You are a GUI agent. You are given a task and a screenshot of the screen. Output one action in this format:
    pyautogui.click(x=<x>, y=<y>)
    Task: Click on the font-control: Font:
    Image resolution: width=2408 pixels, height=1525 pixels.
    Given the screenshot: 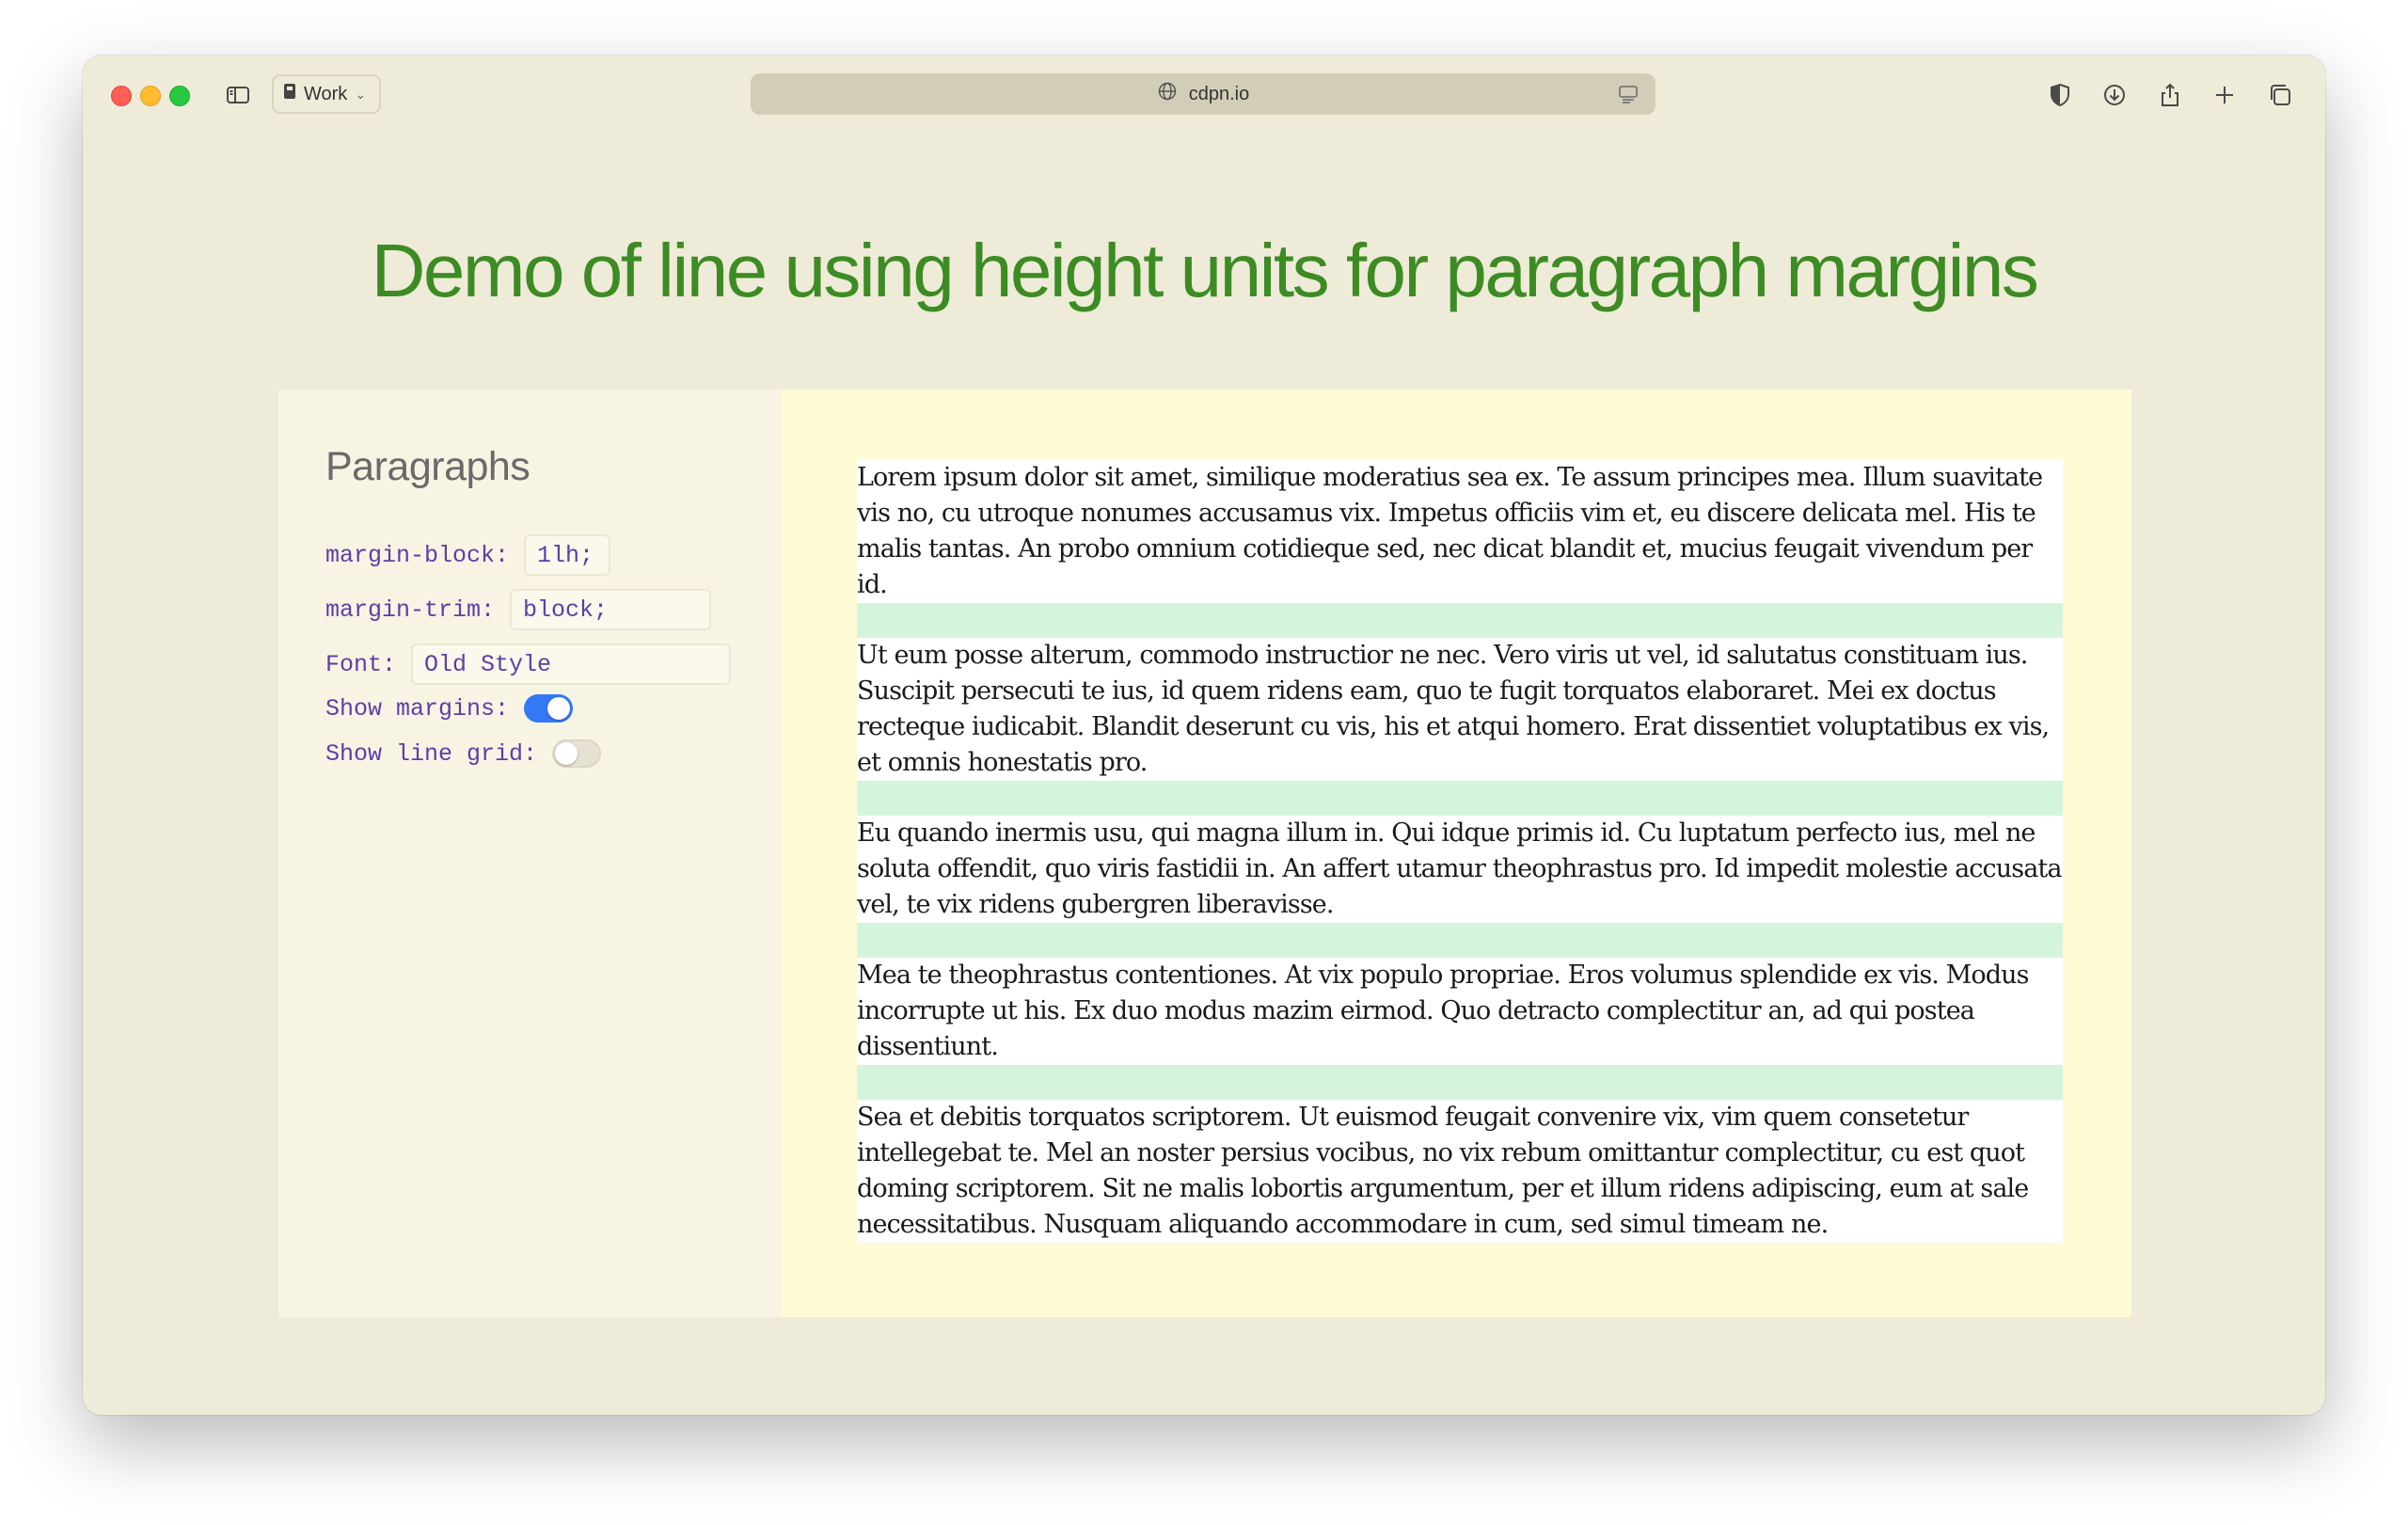 What is the action you would take?
    pyautogui.click(x=528, y=664)
    